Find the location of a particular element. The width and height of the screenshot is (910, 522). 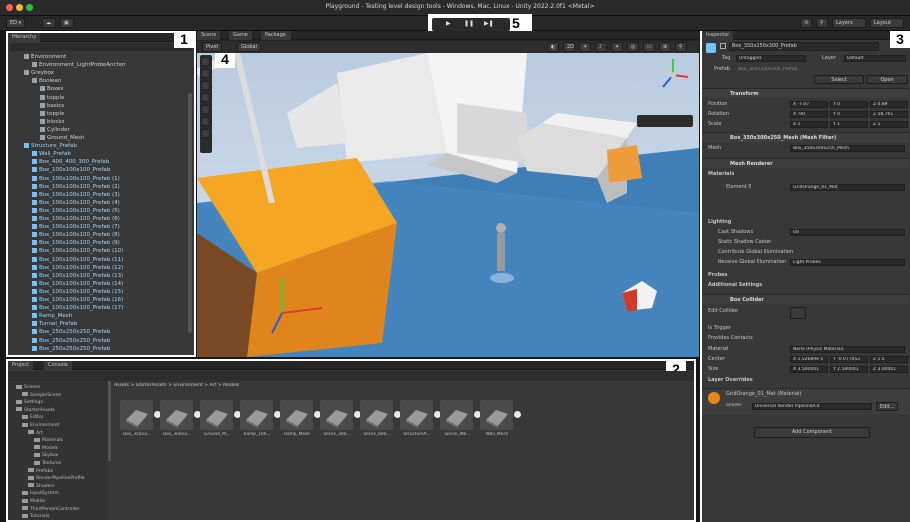

history-icon: ⟲ is located at coordinates (806, 23).